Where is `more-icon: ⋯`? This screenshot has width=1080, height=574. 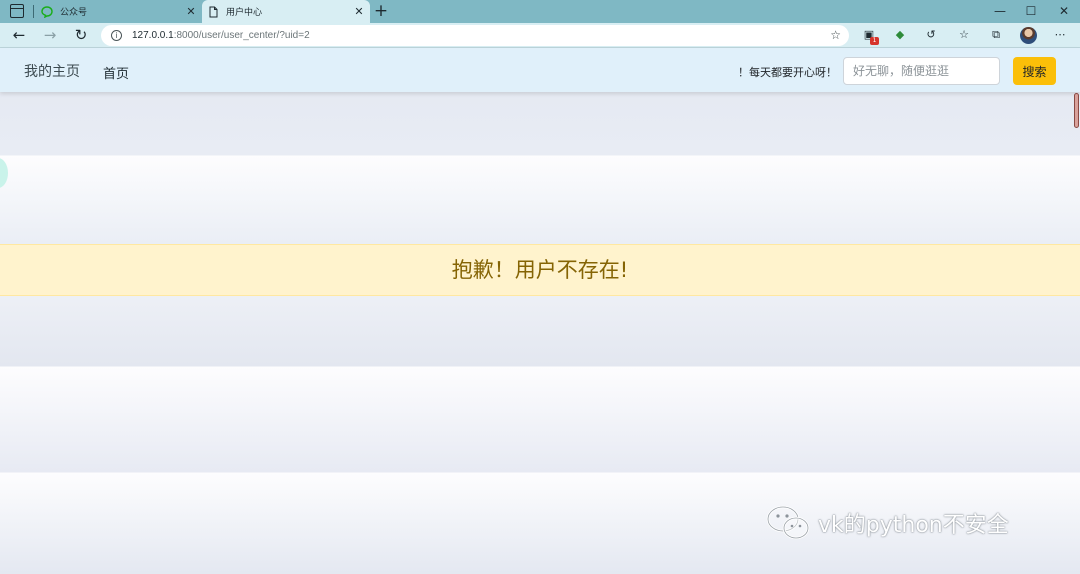 more-icon: ⋯ is located at coordinates (1060, 35).